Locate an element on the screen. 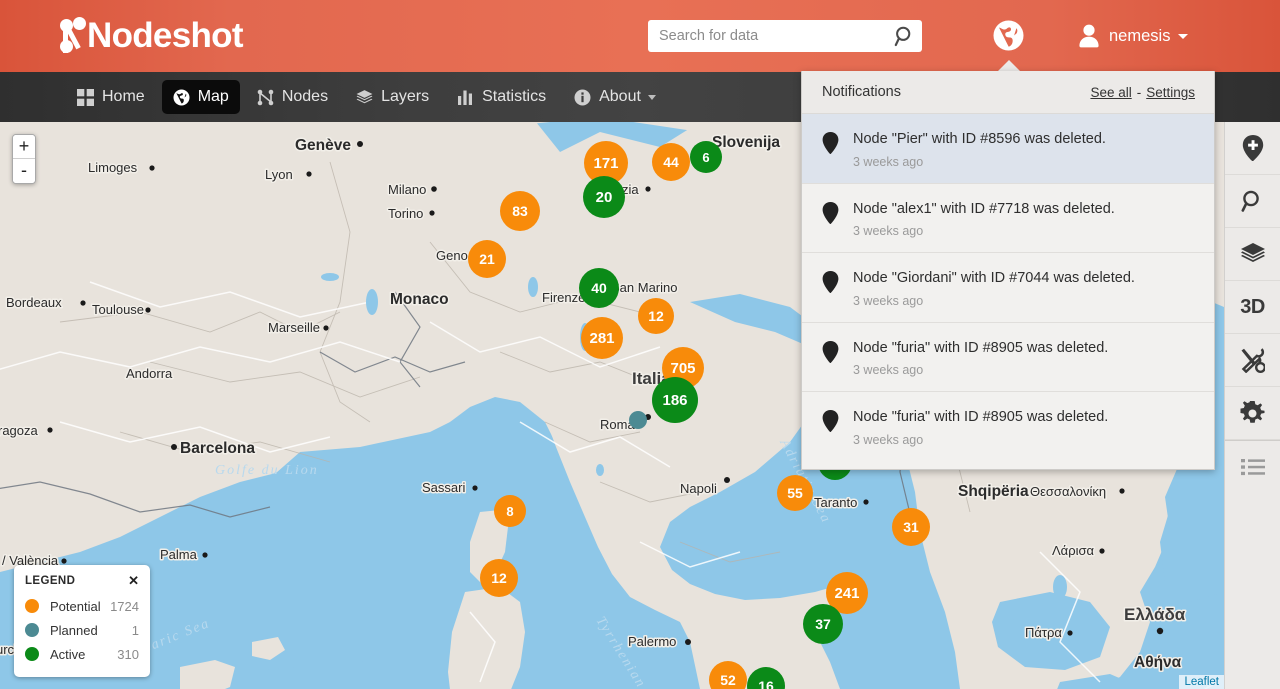 The image size is (1280, 689). cluster-marker-count: 55 is located at coordinates (795, 493).